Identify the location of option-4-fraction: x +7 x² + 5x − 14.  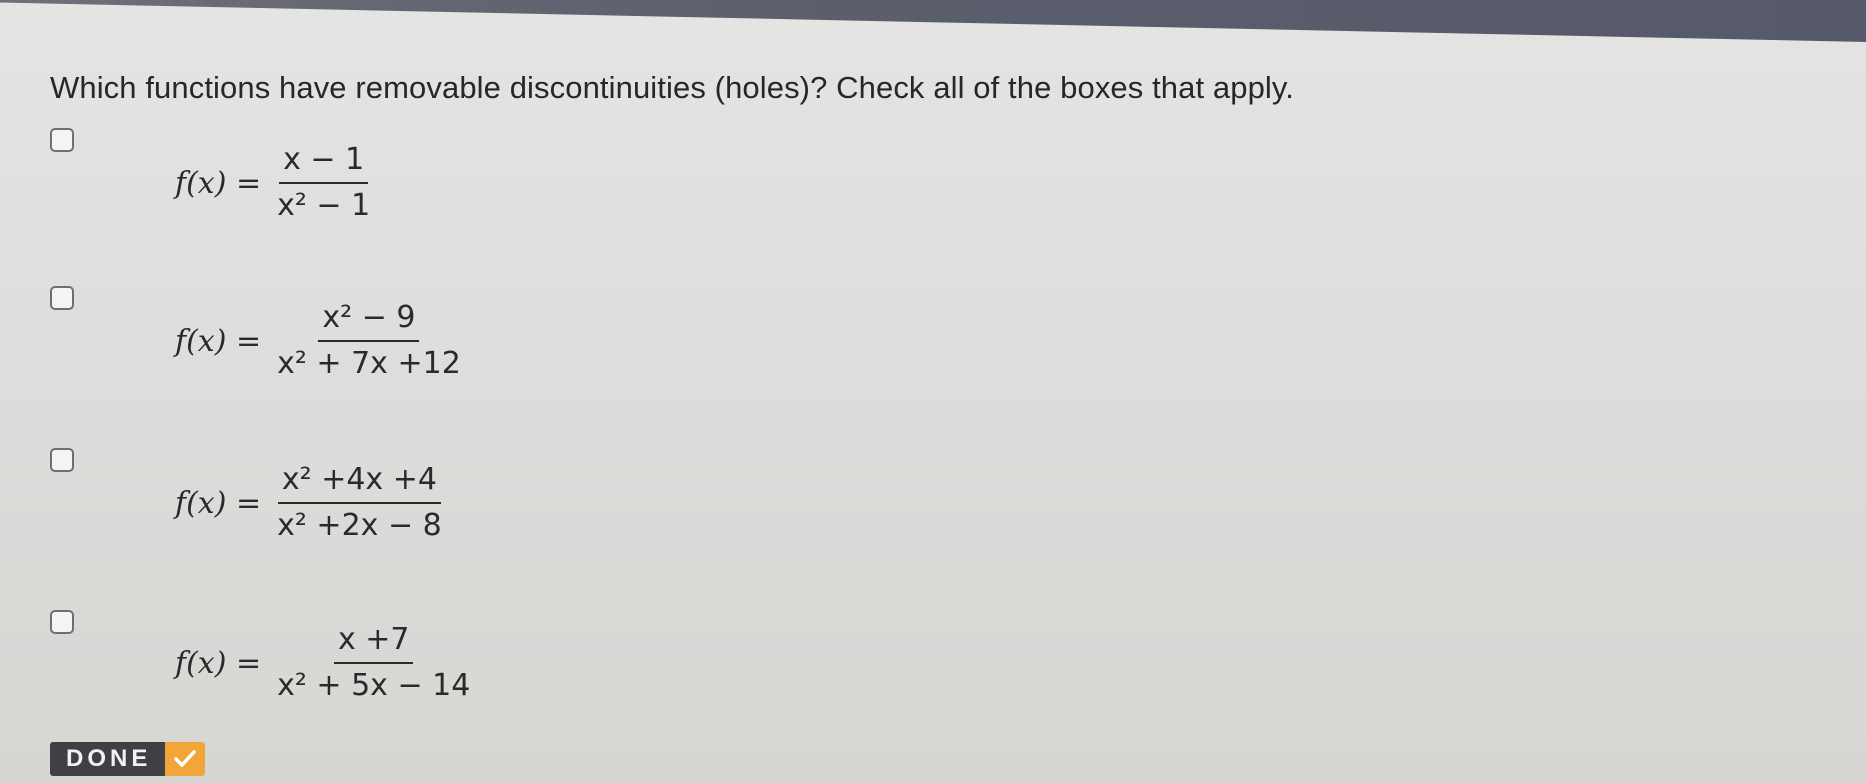
(373, 663).